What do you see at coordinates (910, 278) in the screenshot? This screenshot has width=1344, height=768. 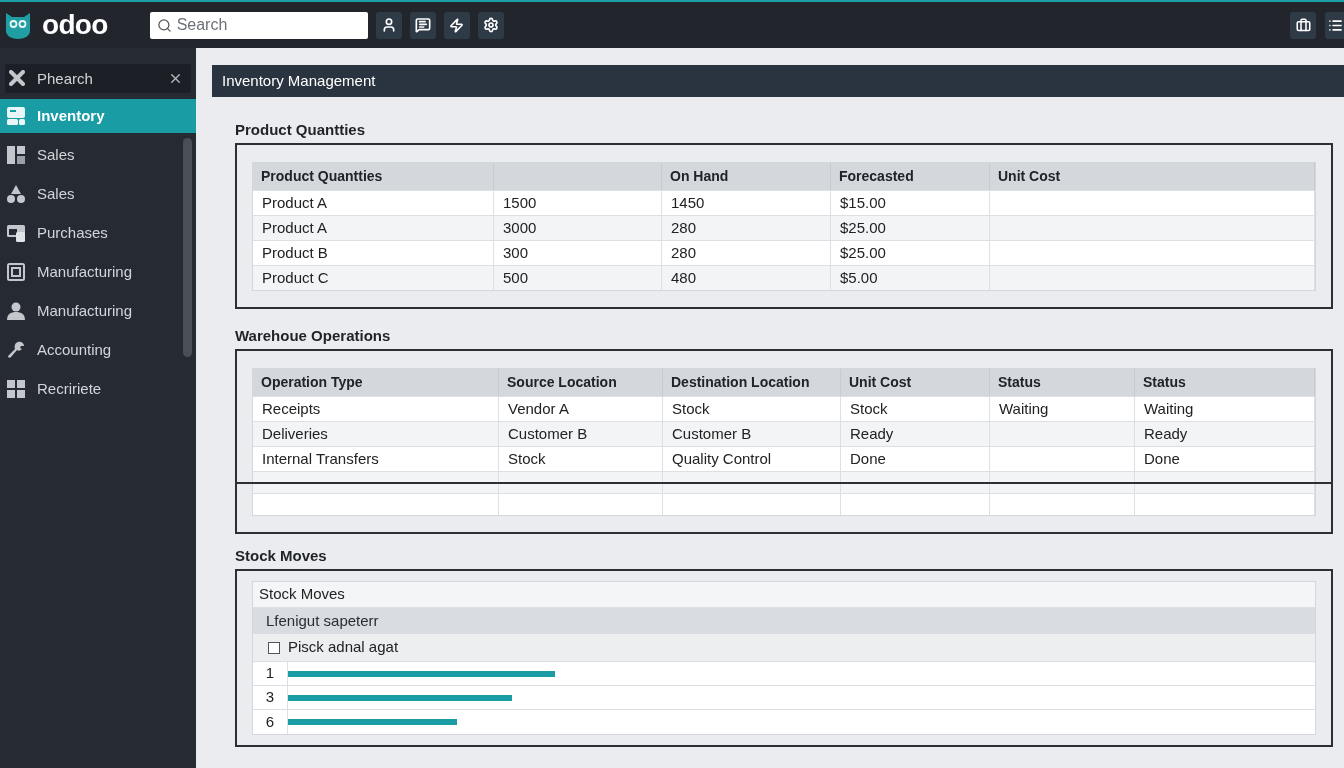 I see `table-cell: $5.00` at bounding box center [910, 278].